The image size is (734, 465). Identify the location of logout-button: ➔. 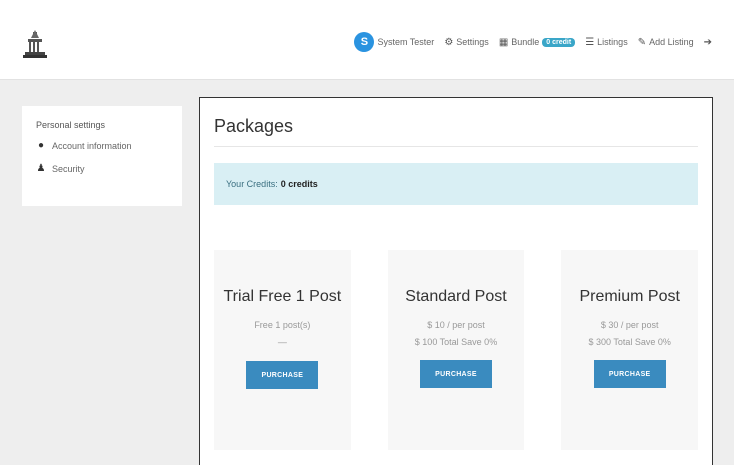
(708, 42).